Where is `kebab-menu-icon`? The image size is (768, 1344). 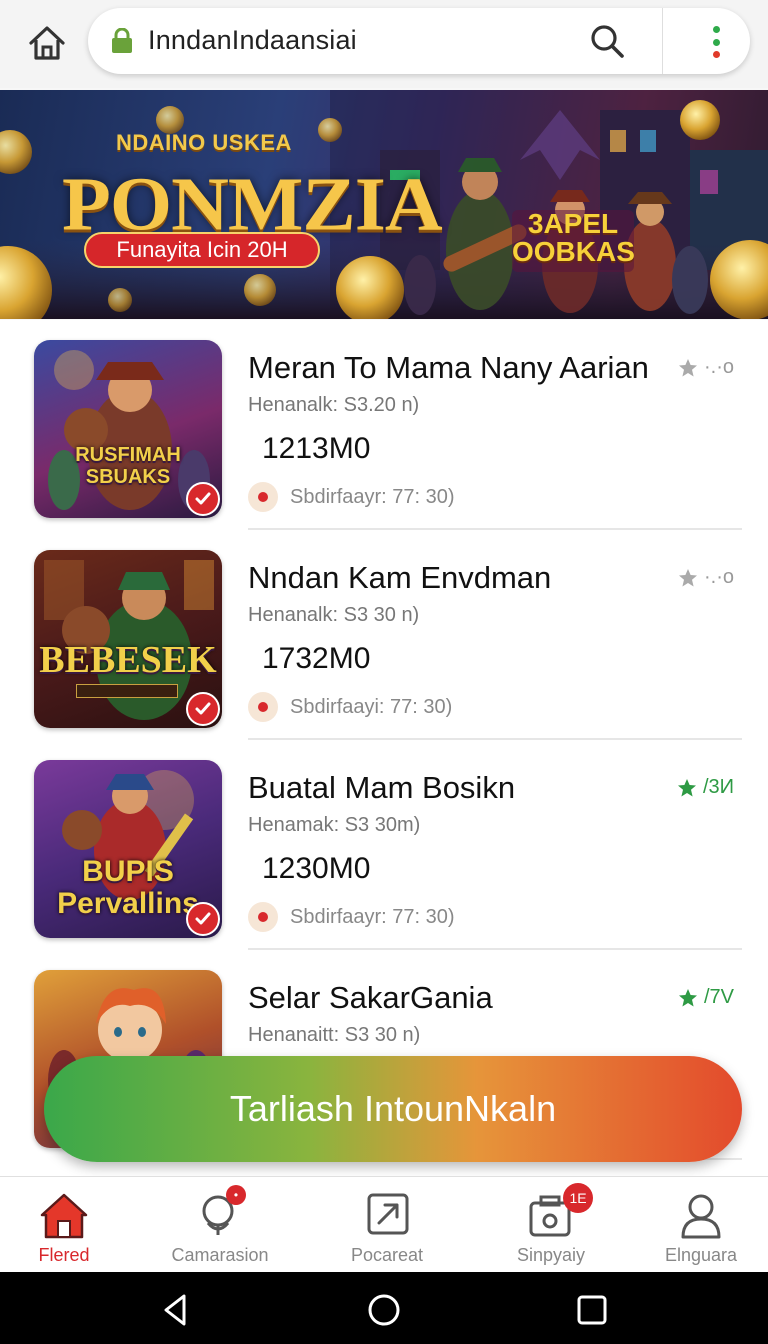 kebab-menu-icon is located at coordinates (716, 29).